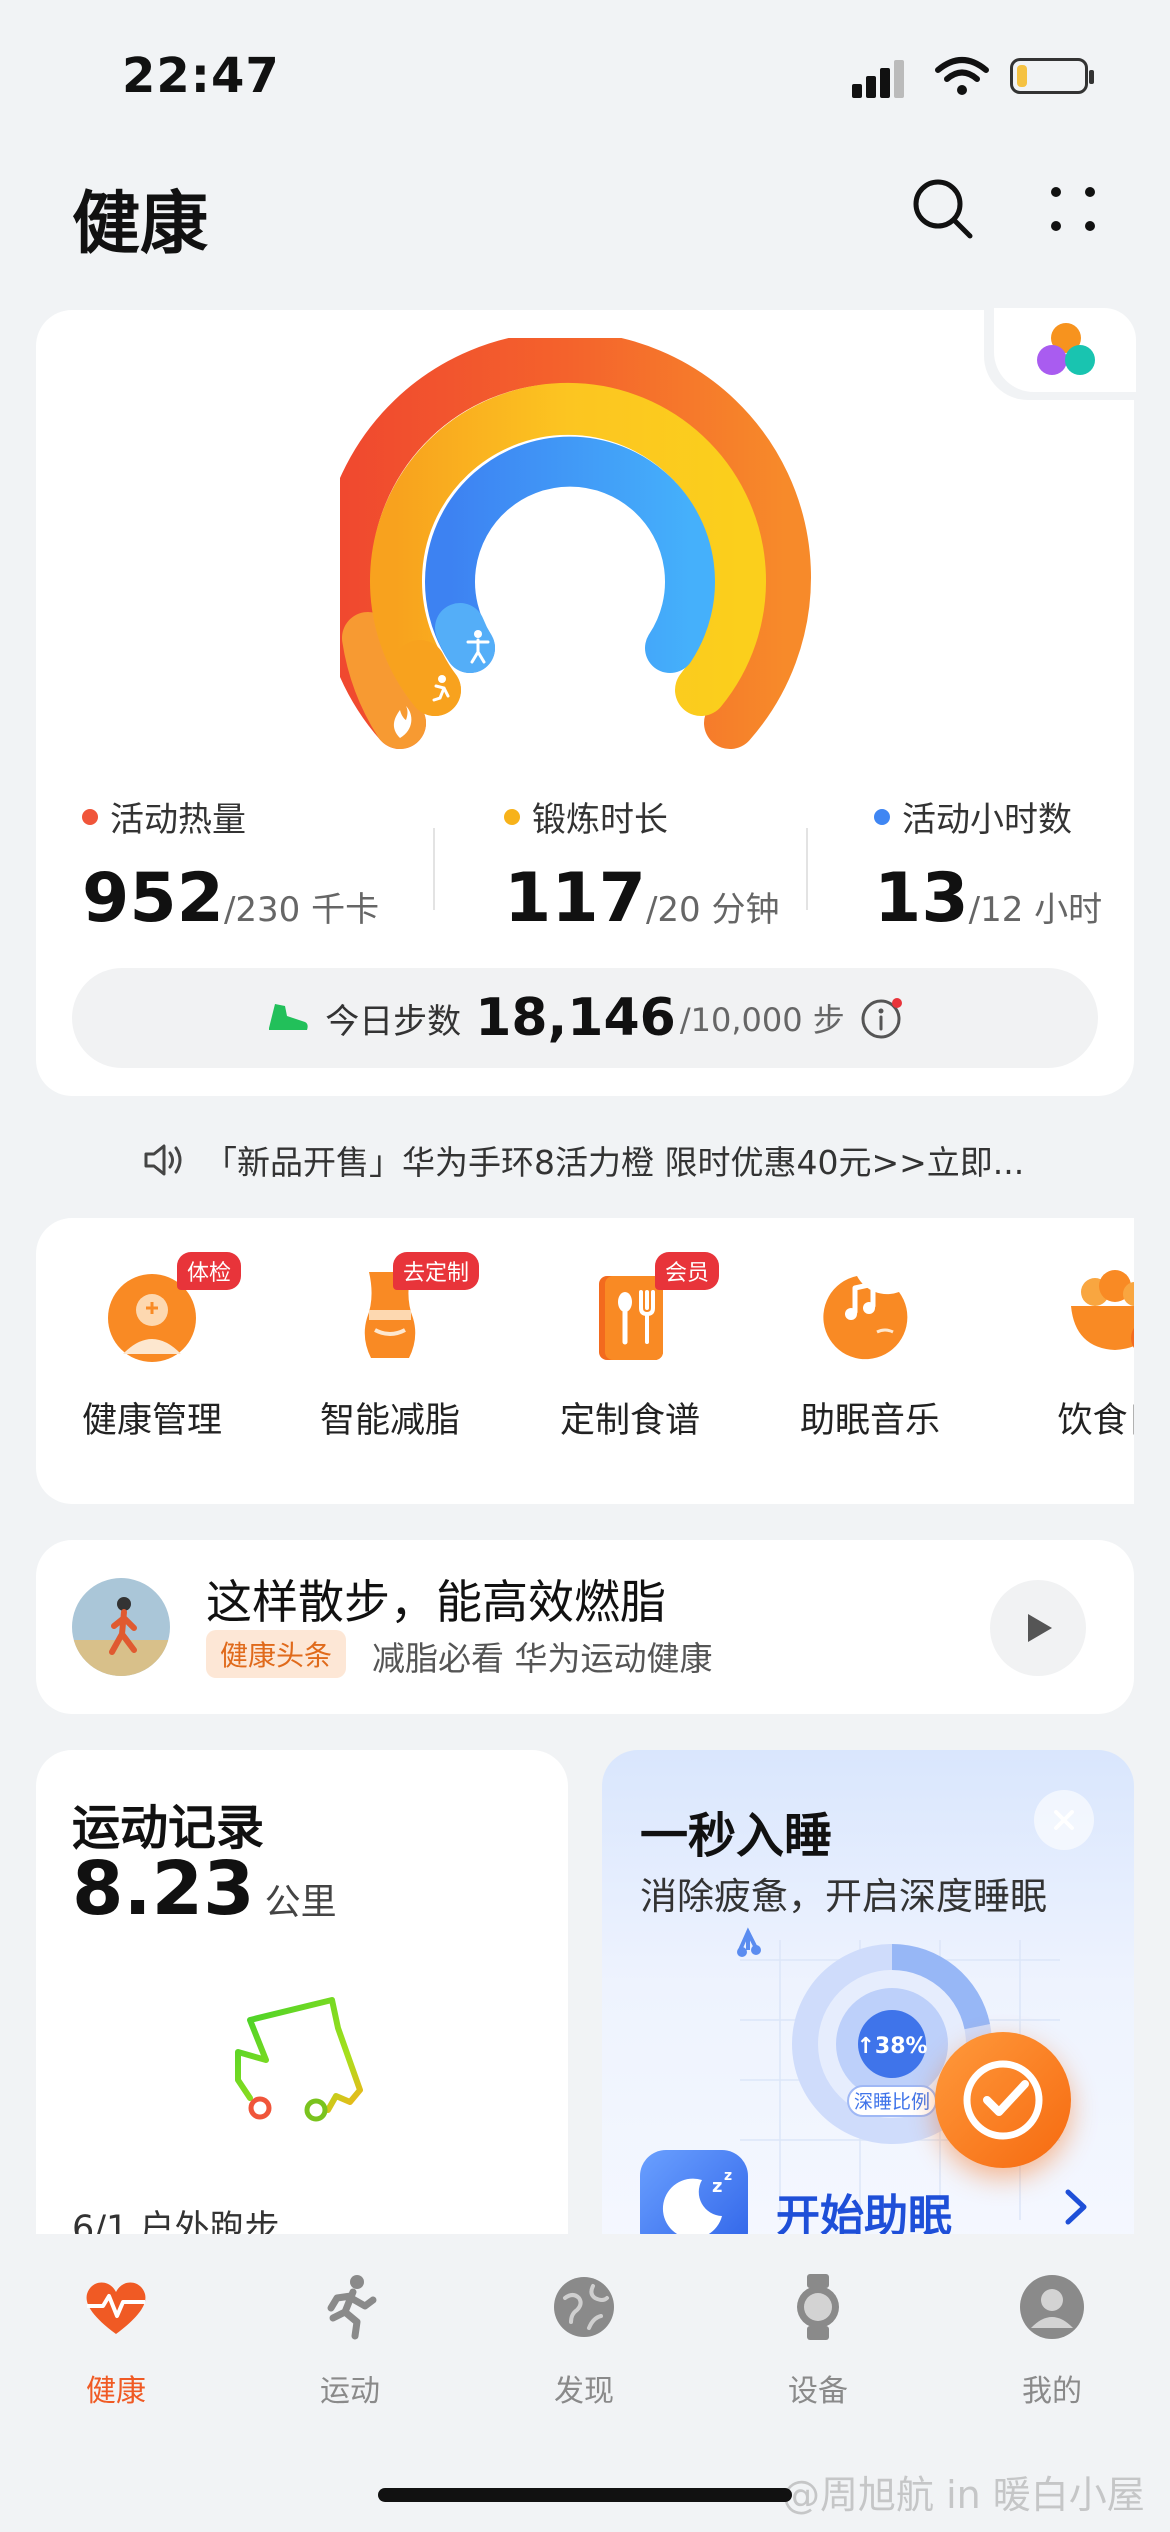 Image resolution: width=1170 pixels, height=2532 pixels. Describe the element at coordinates (121, 1627) in the screenshot. I see `article-thumbnail` at that location.